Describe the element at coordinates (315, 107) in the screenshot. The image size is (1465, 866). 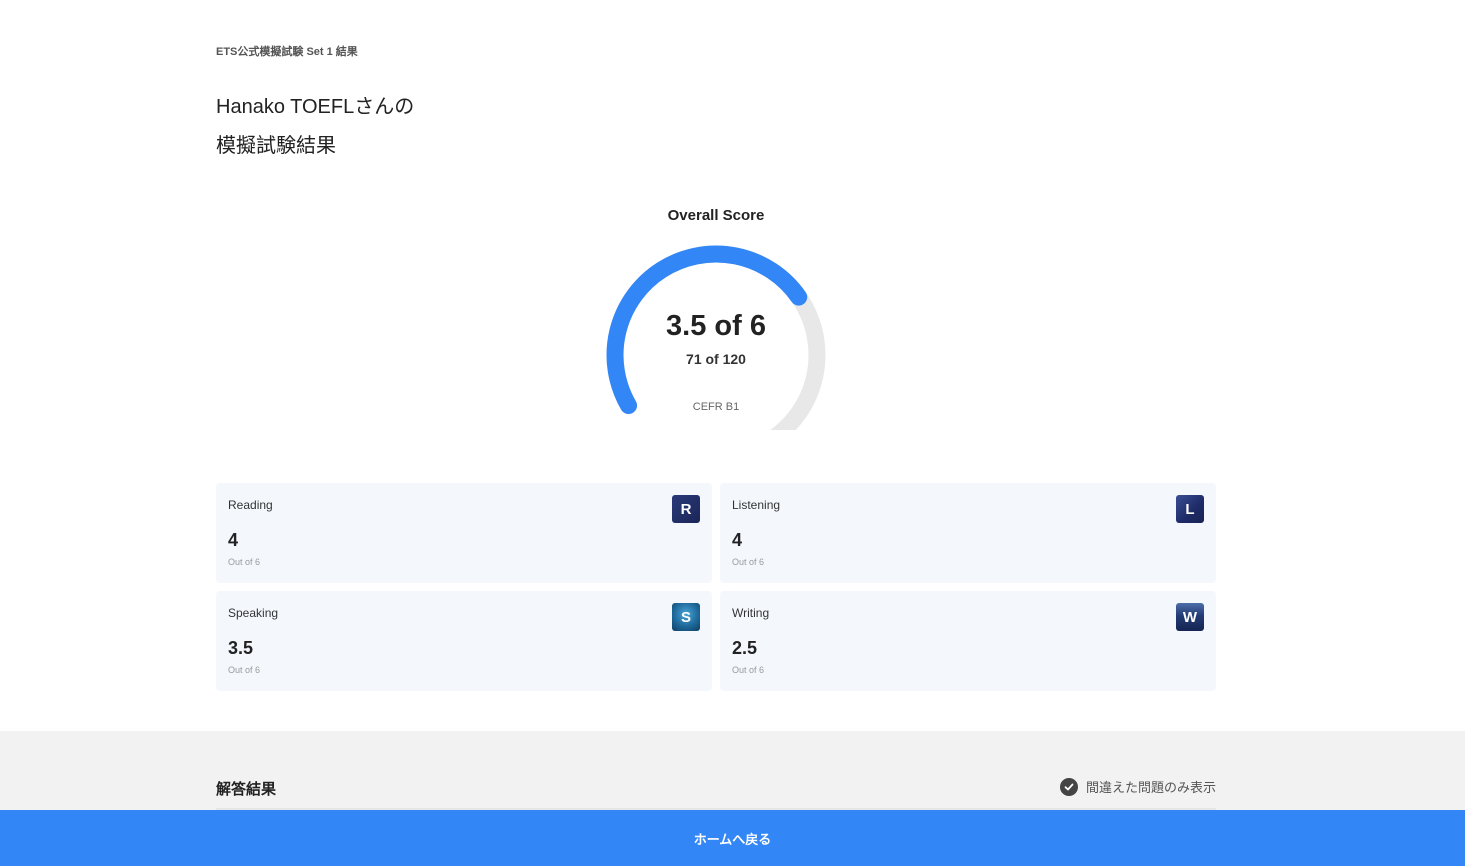
I see `page-title-line1: Hanako TOEFLさんの` at that location.